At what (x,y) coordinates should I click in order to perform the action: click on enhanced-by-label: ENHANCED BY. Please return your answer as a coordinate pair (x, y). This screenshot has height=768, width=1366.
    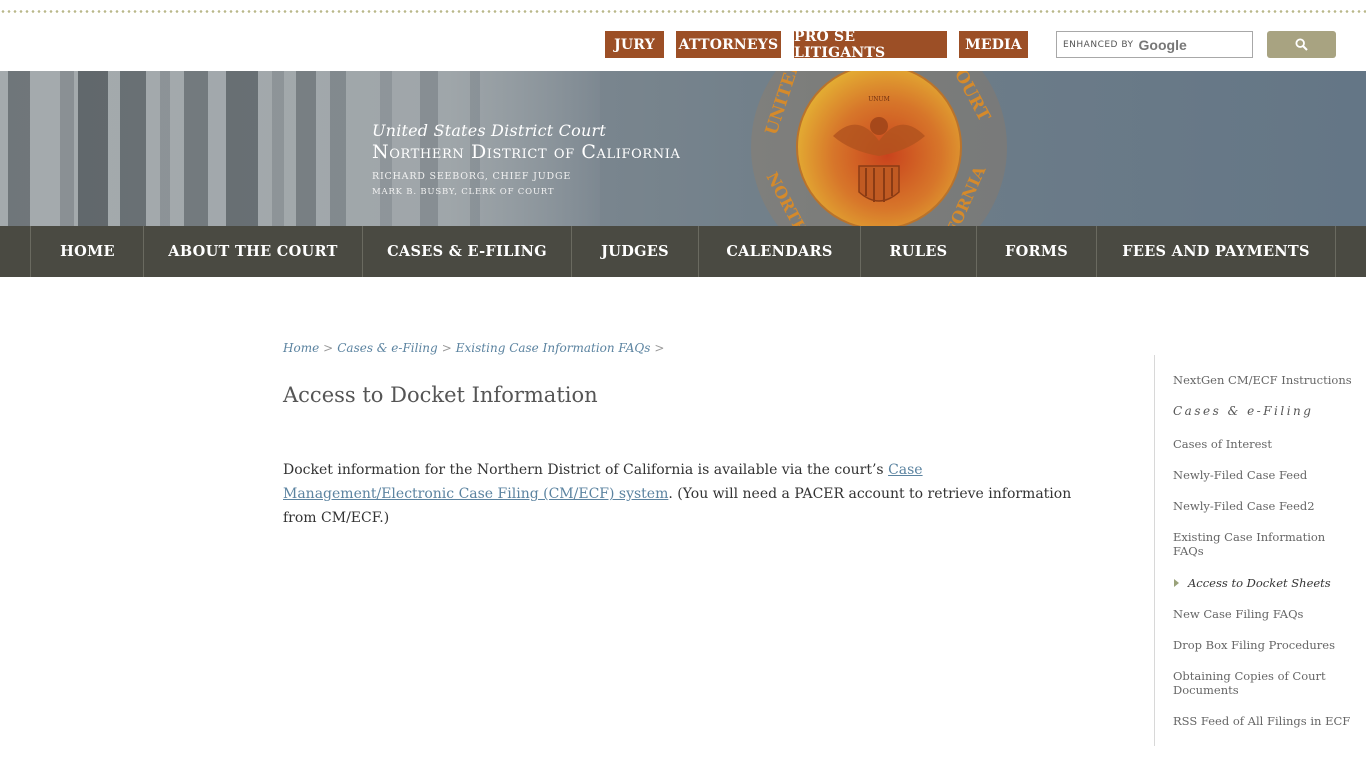
    Looking at the image, I should click on (1098, 44).